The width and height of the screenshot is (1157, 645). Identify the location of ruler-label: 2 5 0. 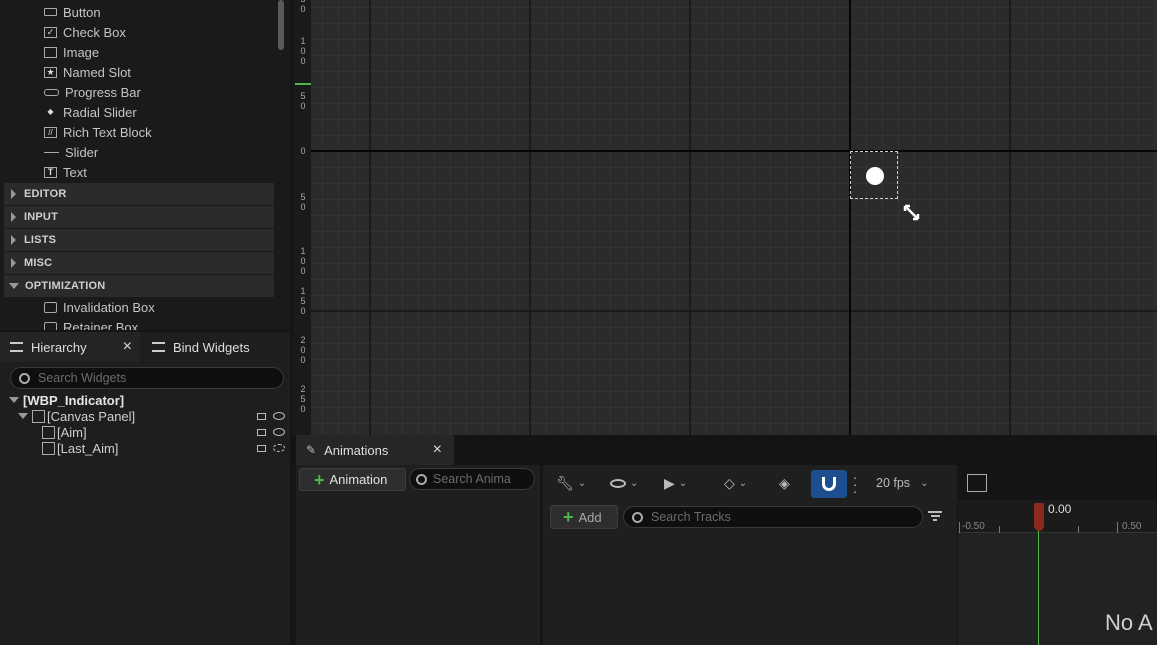
(303, 399).